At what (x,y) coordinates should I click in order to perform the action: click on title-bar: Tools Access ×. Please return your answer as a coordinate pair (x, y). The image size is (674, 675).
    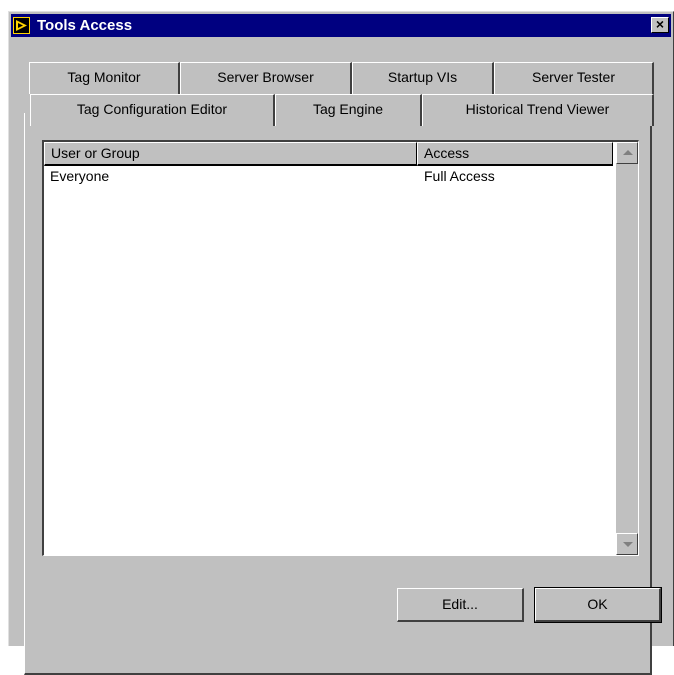
    Looking at the image, I should click on (341, 25).